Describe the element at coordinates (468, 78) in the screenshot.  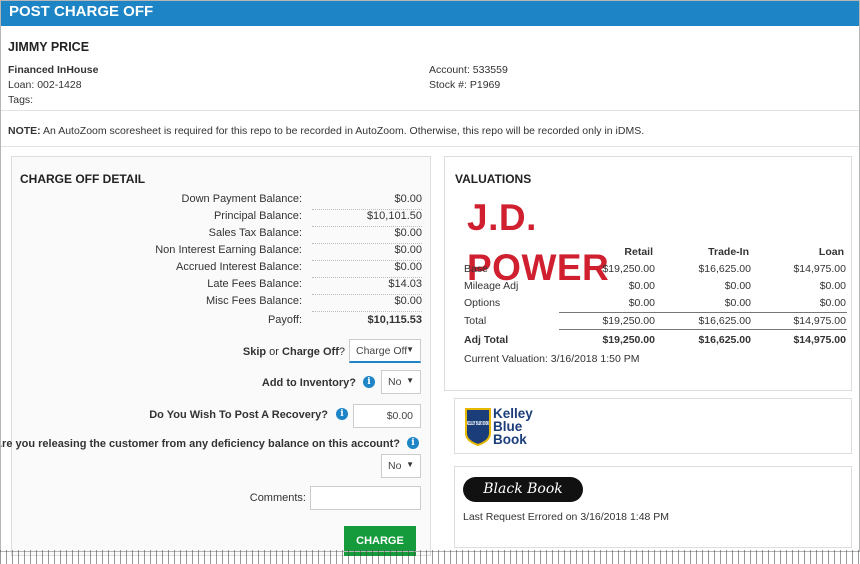
I see `customer-info-right: Account: 533559 Stock #: P1969` at that location.